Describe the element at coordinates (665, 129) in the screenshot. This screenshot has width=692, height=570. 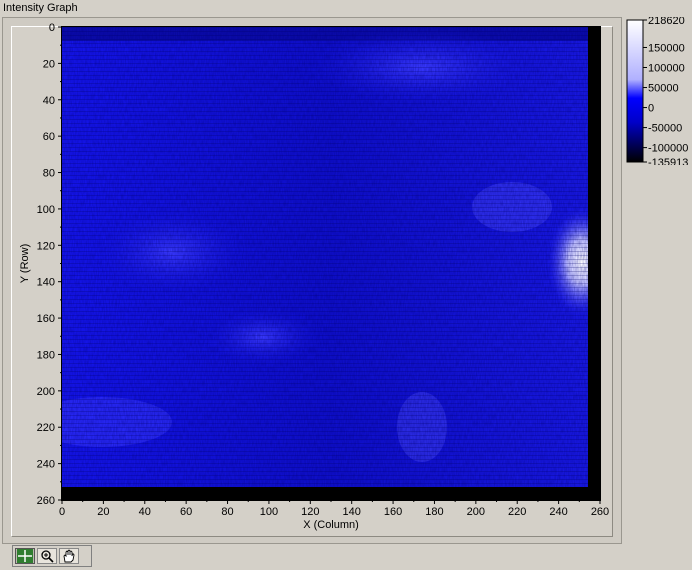
I see `scale-tick-label: -50000` at that location.